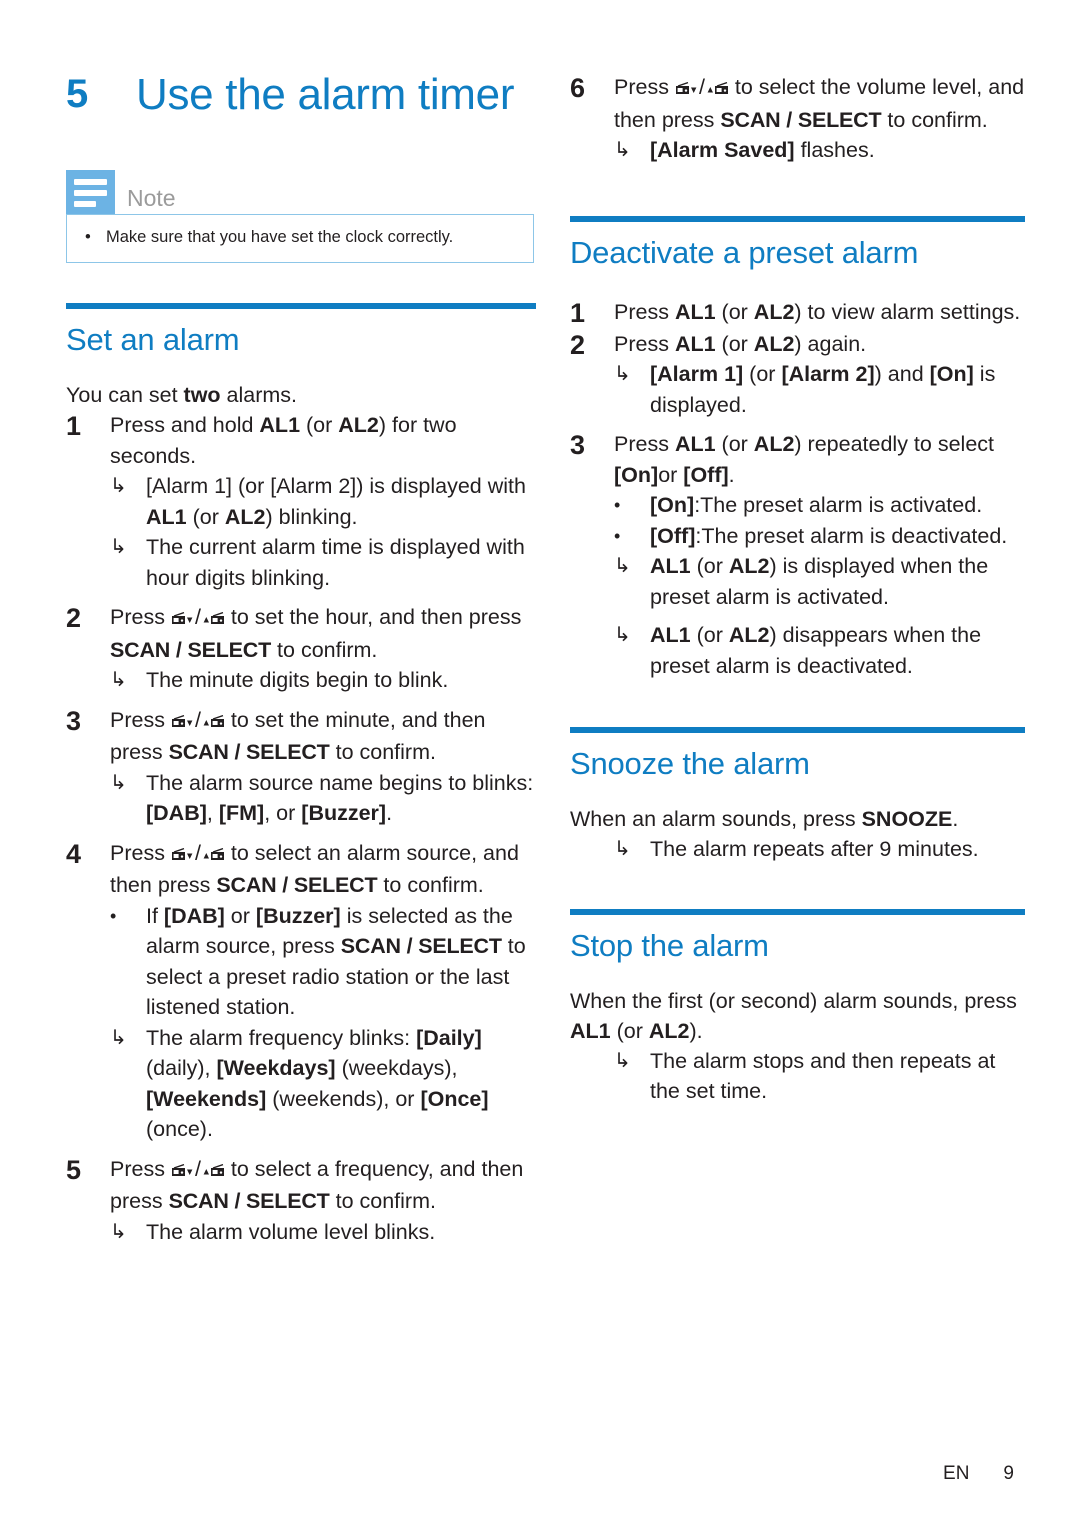 The image size is (1080, 1527). What do you see at coordinates (956, 1473) in the screenshot?
I see `footer-language: EN` at bounding box center [956, 1473].